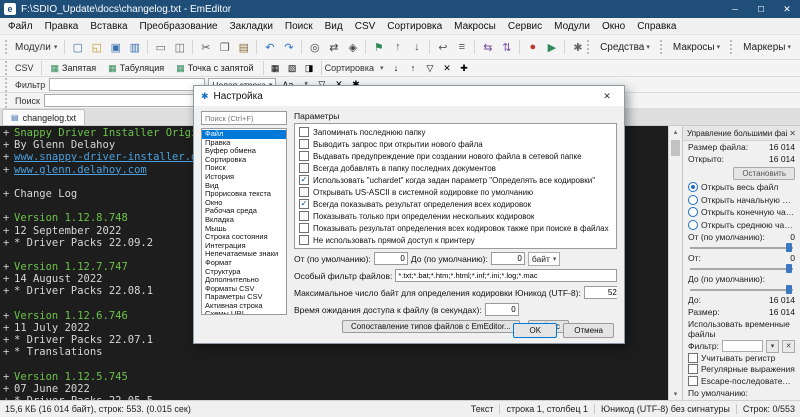 The image size is (800, 417). What do you see at coordinates (613, 26) in the screenshot?
I see `menu-window: Окно` at bounding box center [613, 26].